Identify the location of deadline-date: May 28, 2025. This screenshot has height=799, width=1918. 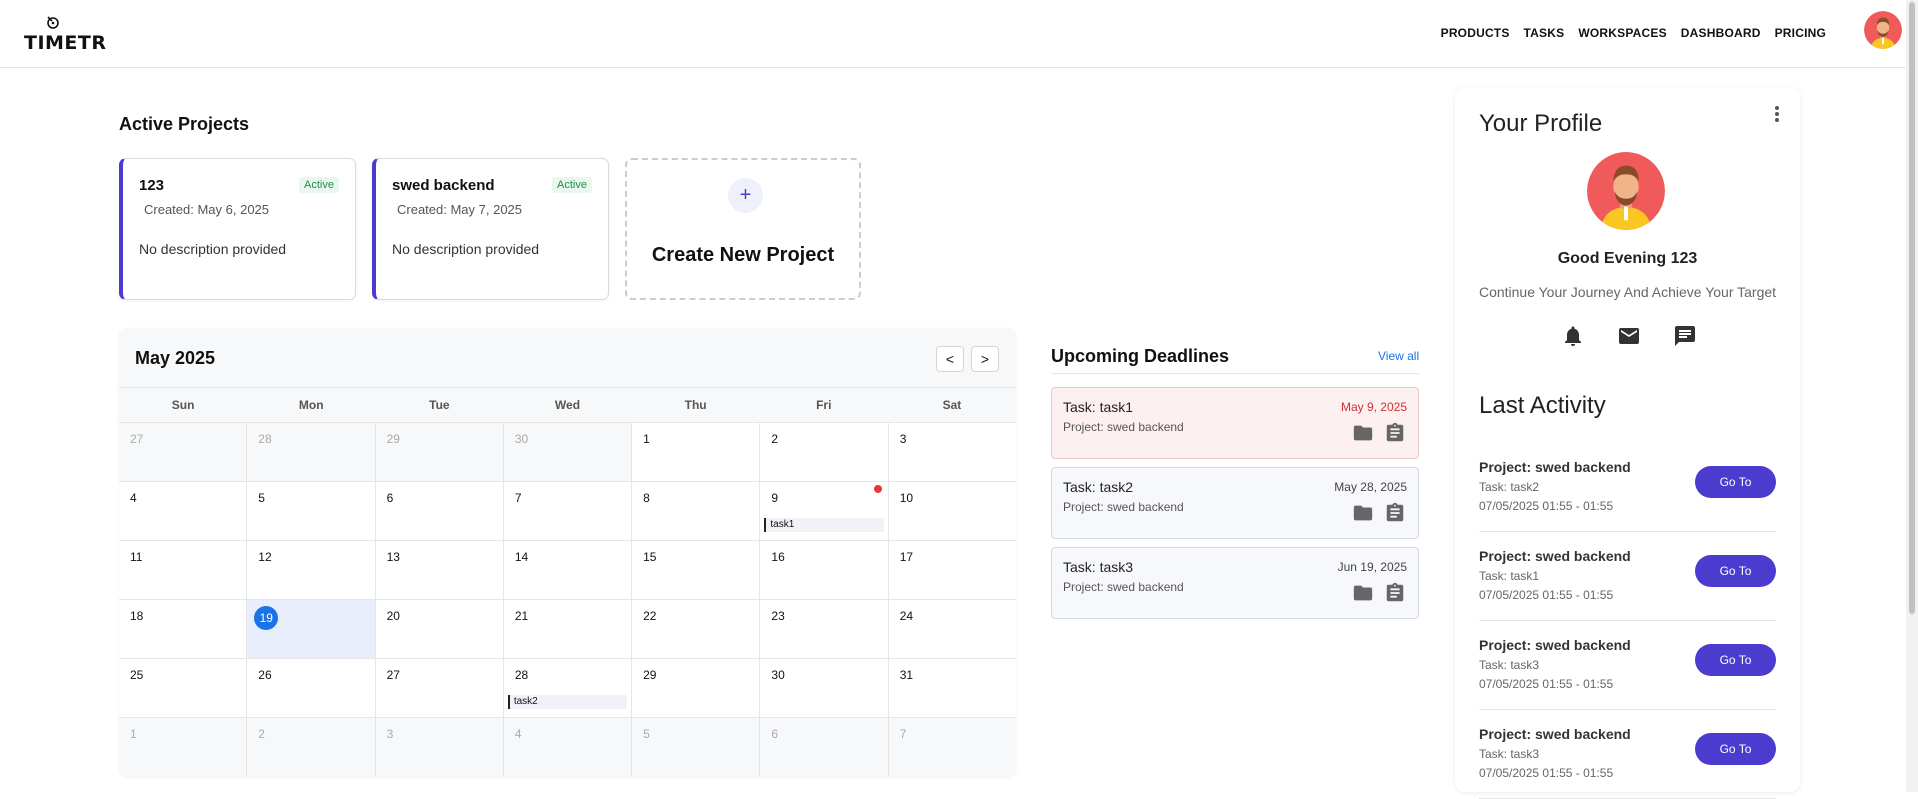
(1370, 487).